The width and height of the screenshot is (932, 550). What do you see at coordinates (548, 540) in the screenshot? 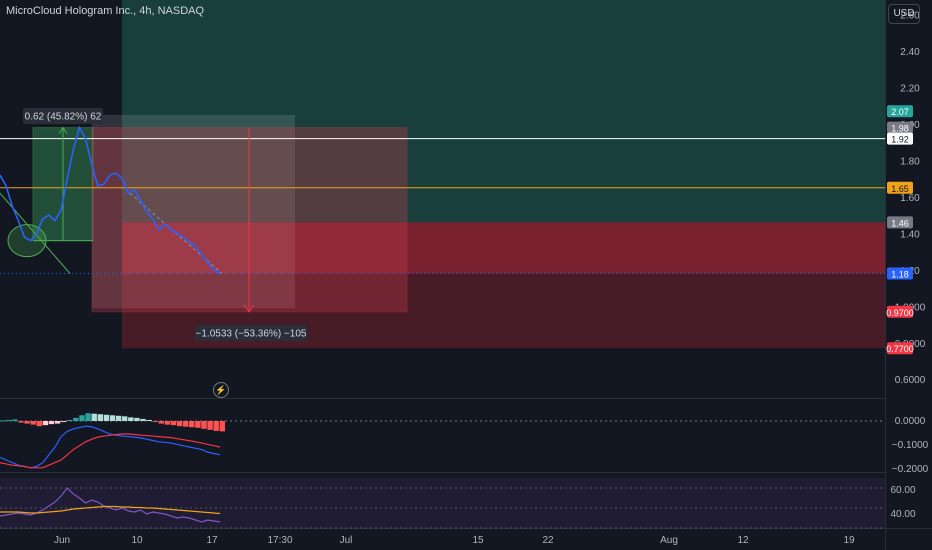
I see `time-axis-label: 22` at bounding box center [548, 540].